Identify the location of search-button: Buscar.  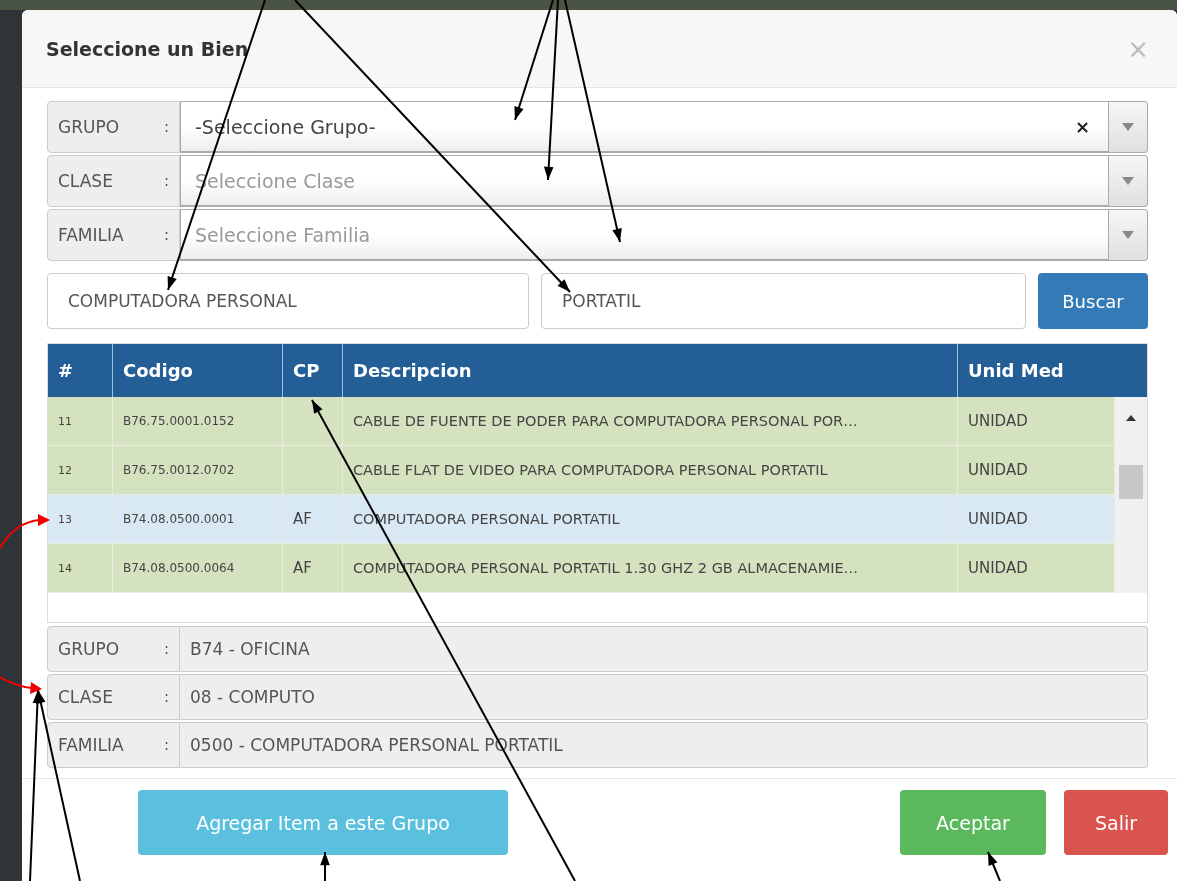
(1093, 301).